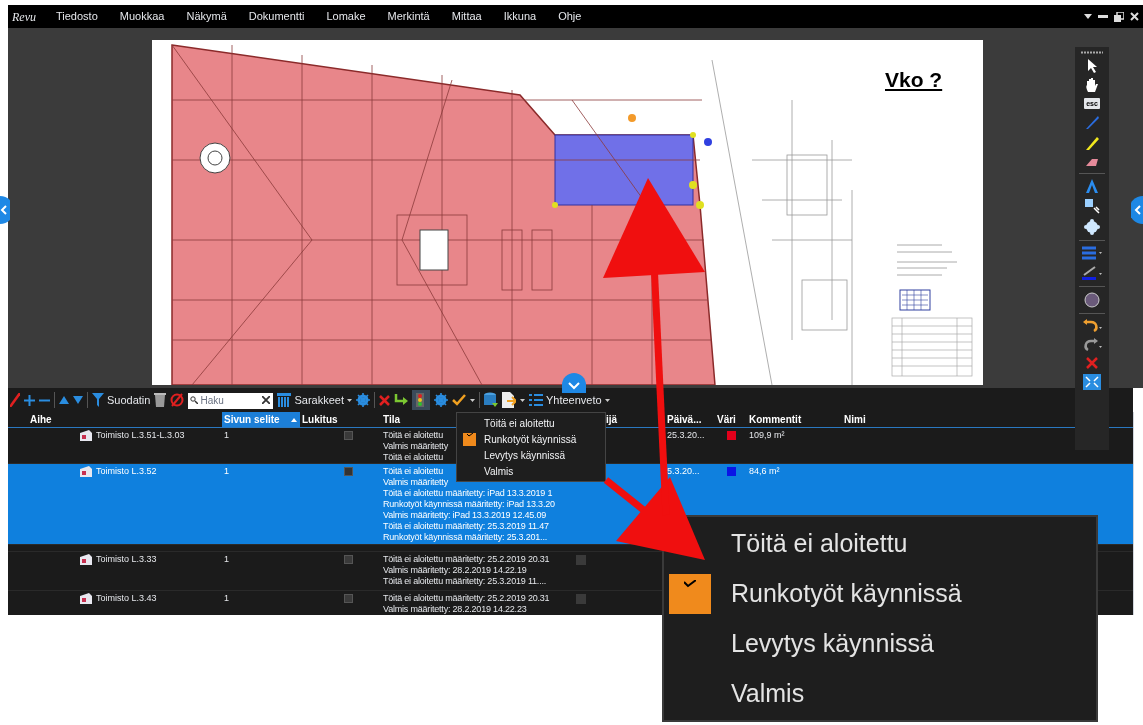 Image resolution: width=1143 pixels, height=725 pixels. I want to click on table-cell: Töitä ei aloitettu määritetty: 25.2.2019 20.31, so click(466, 559).